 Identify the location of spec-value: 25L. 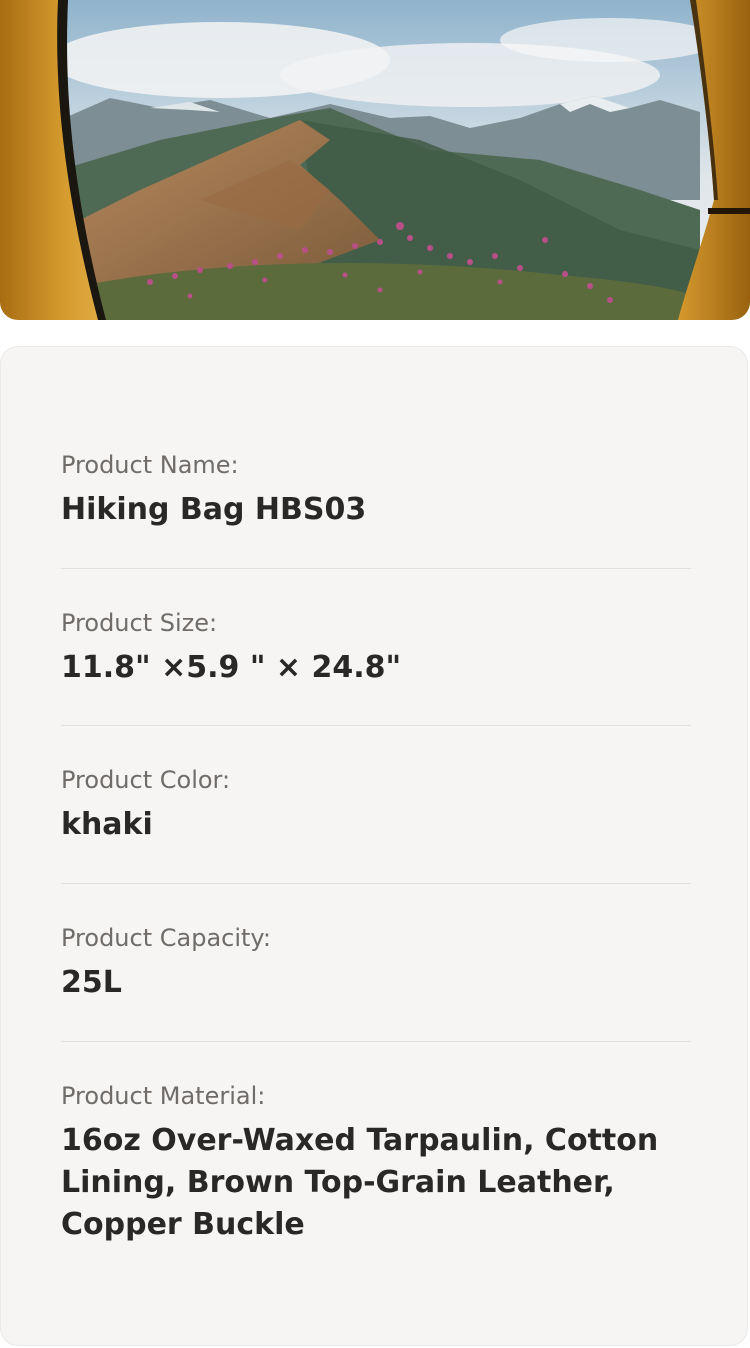
(91, 982).